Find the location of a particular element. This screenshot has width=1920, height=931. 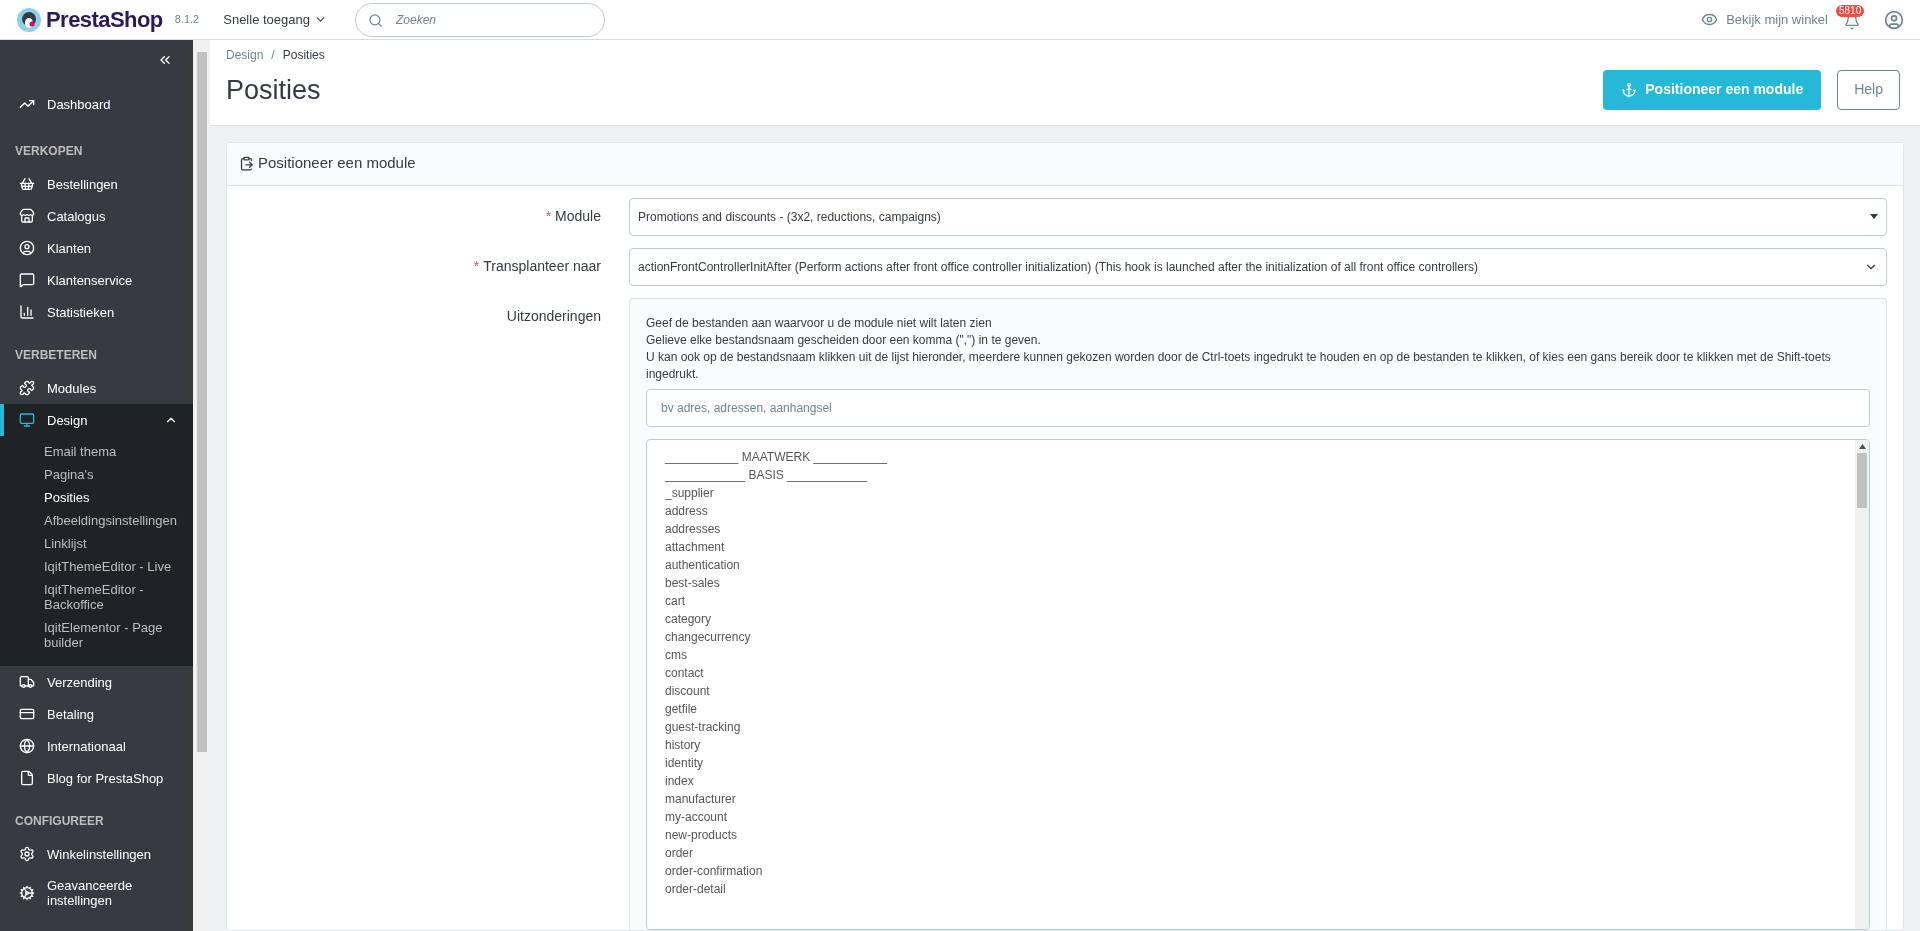

account-icon is located at coordinates (1894, 19).